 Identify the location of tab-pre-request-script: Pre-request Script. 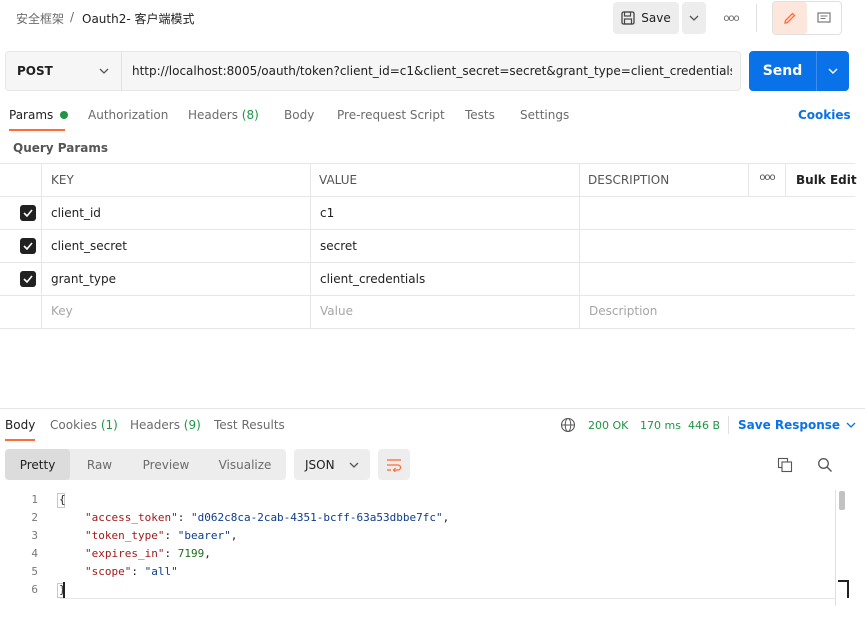
(391, 115).